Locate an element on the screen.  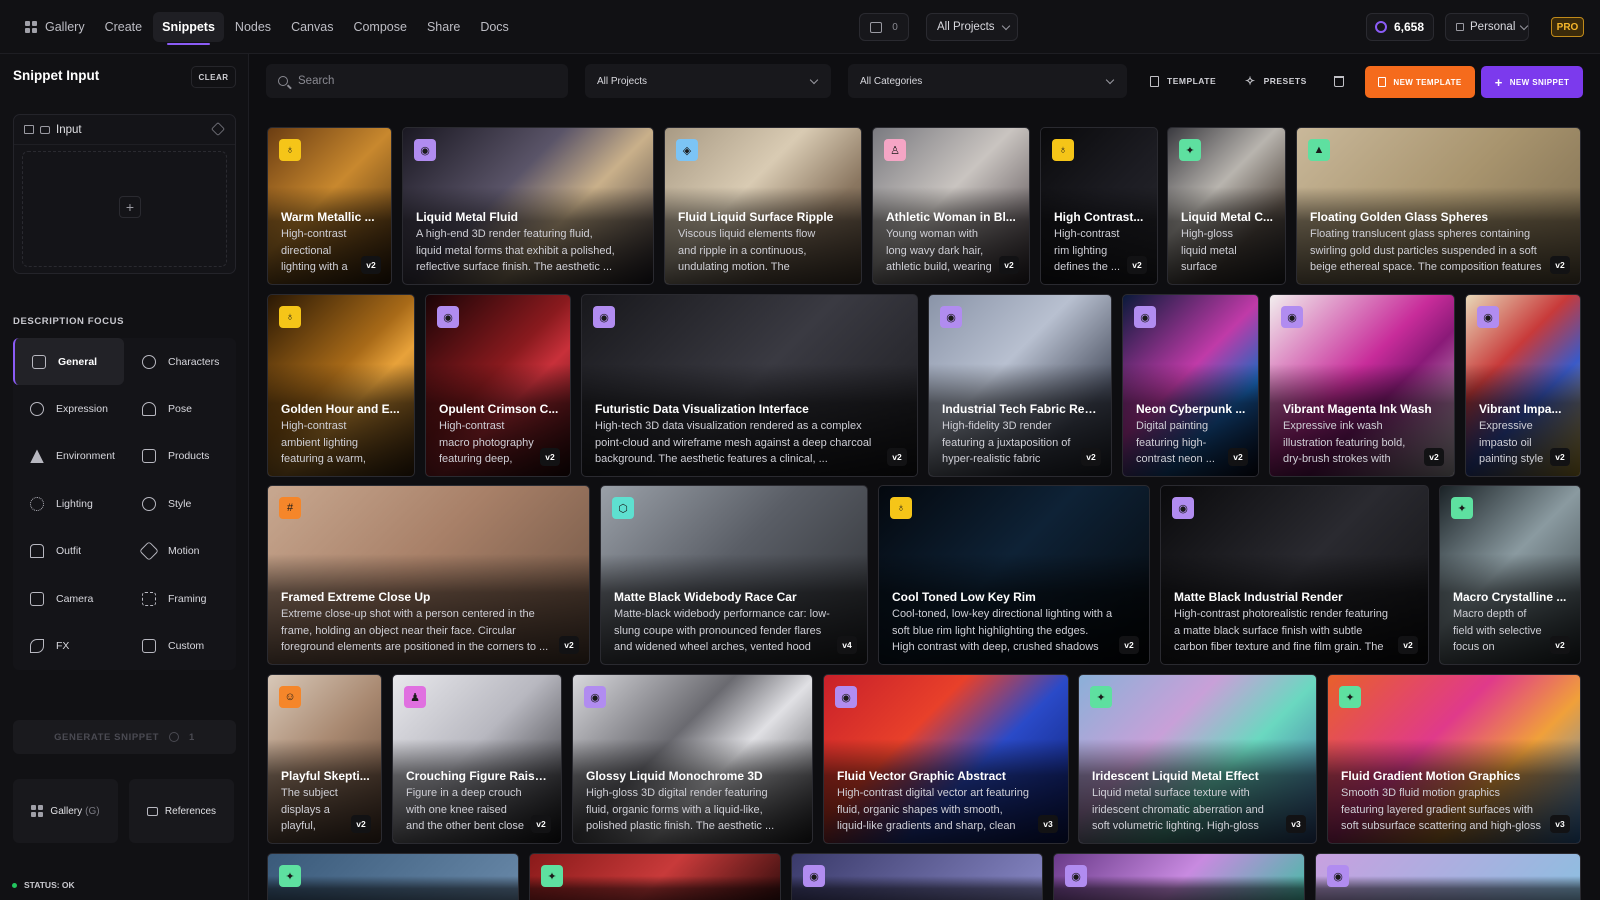
focus-outfit: Outfit is located at coordinates (68, 551).